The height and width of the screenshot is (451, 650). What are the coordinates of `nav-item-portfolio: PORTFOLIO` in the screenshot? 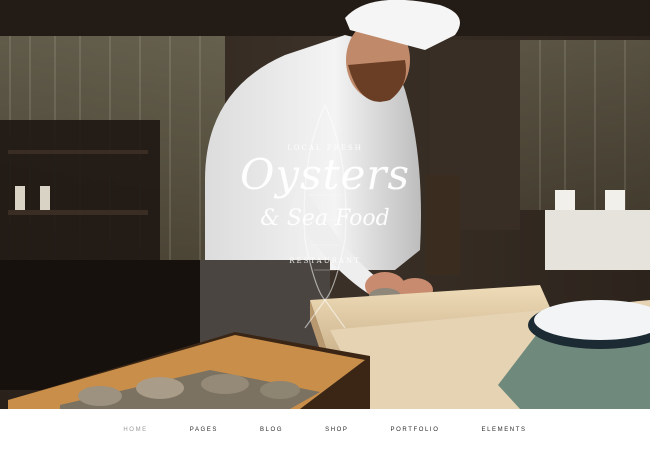 It's located at (415, 430).